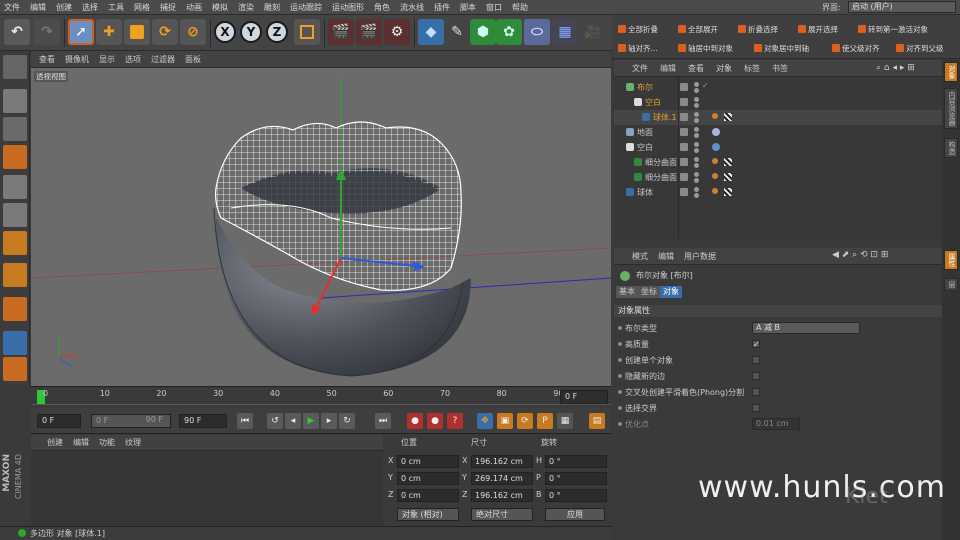 This screenshot has height=540, width=960. Describe the element at coordinates (455, 421) in the screenshot. I see `keyframe-selection-icon: ?` at that location.